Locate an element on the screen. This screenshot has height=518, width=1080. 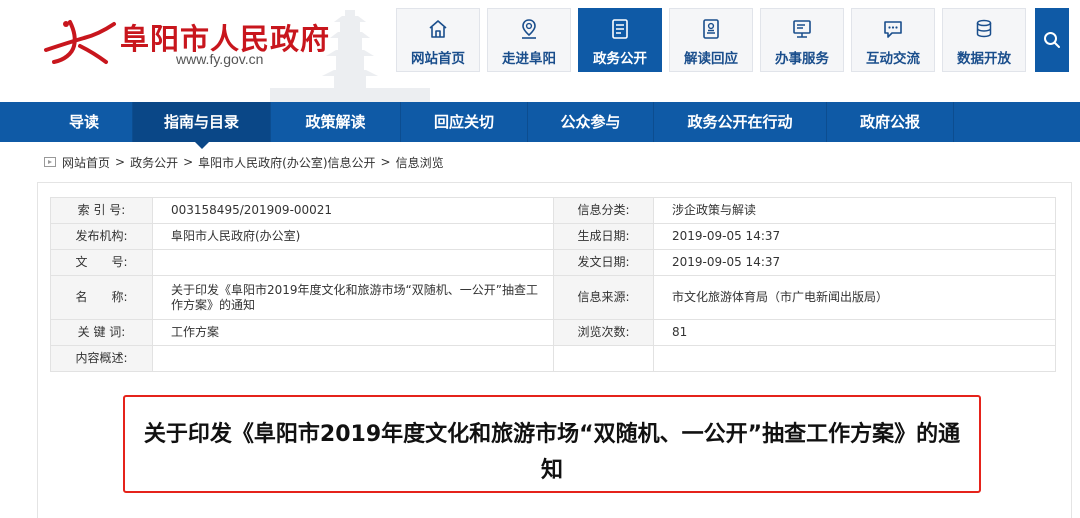
meta-label-publisher: 发布机构: is located at coordinates (101, 236).